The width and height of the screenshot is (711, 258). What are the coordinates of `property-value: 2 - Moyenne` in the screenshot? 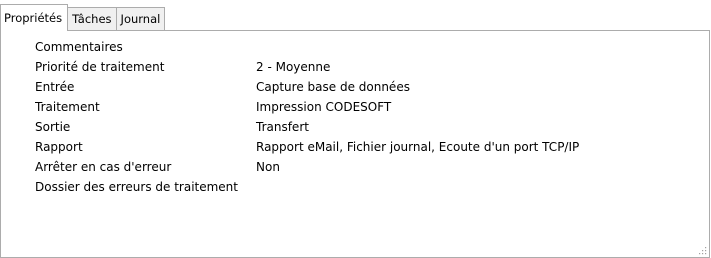 It's located at (293, 67).